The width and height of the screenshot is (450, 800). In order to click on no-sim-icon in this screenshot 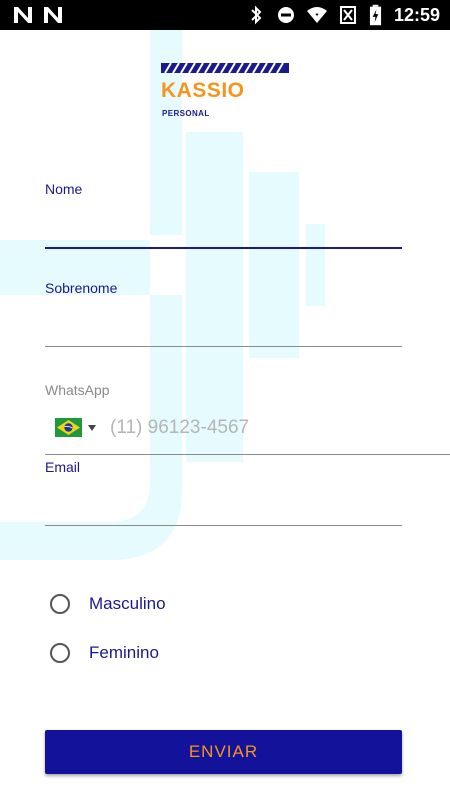, I will do `click(347, 15)`.